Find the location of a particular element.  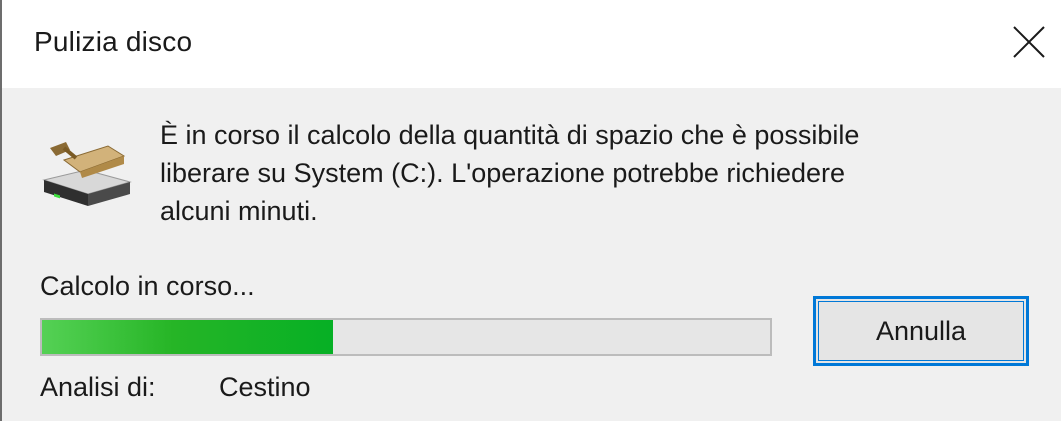

close-icon is located at coordinates (1029, 42).